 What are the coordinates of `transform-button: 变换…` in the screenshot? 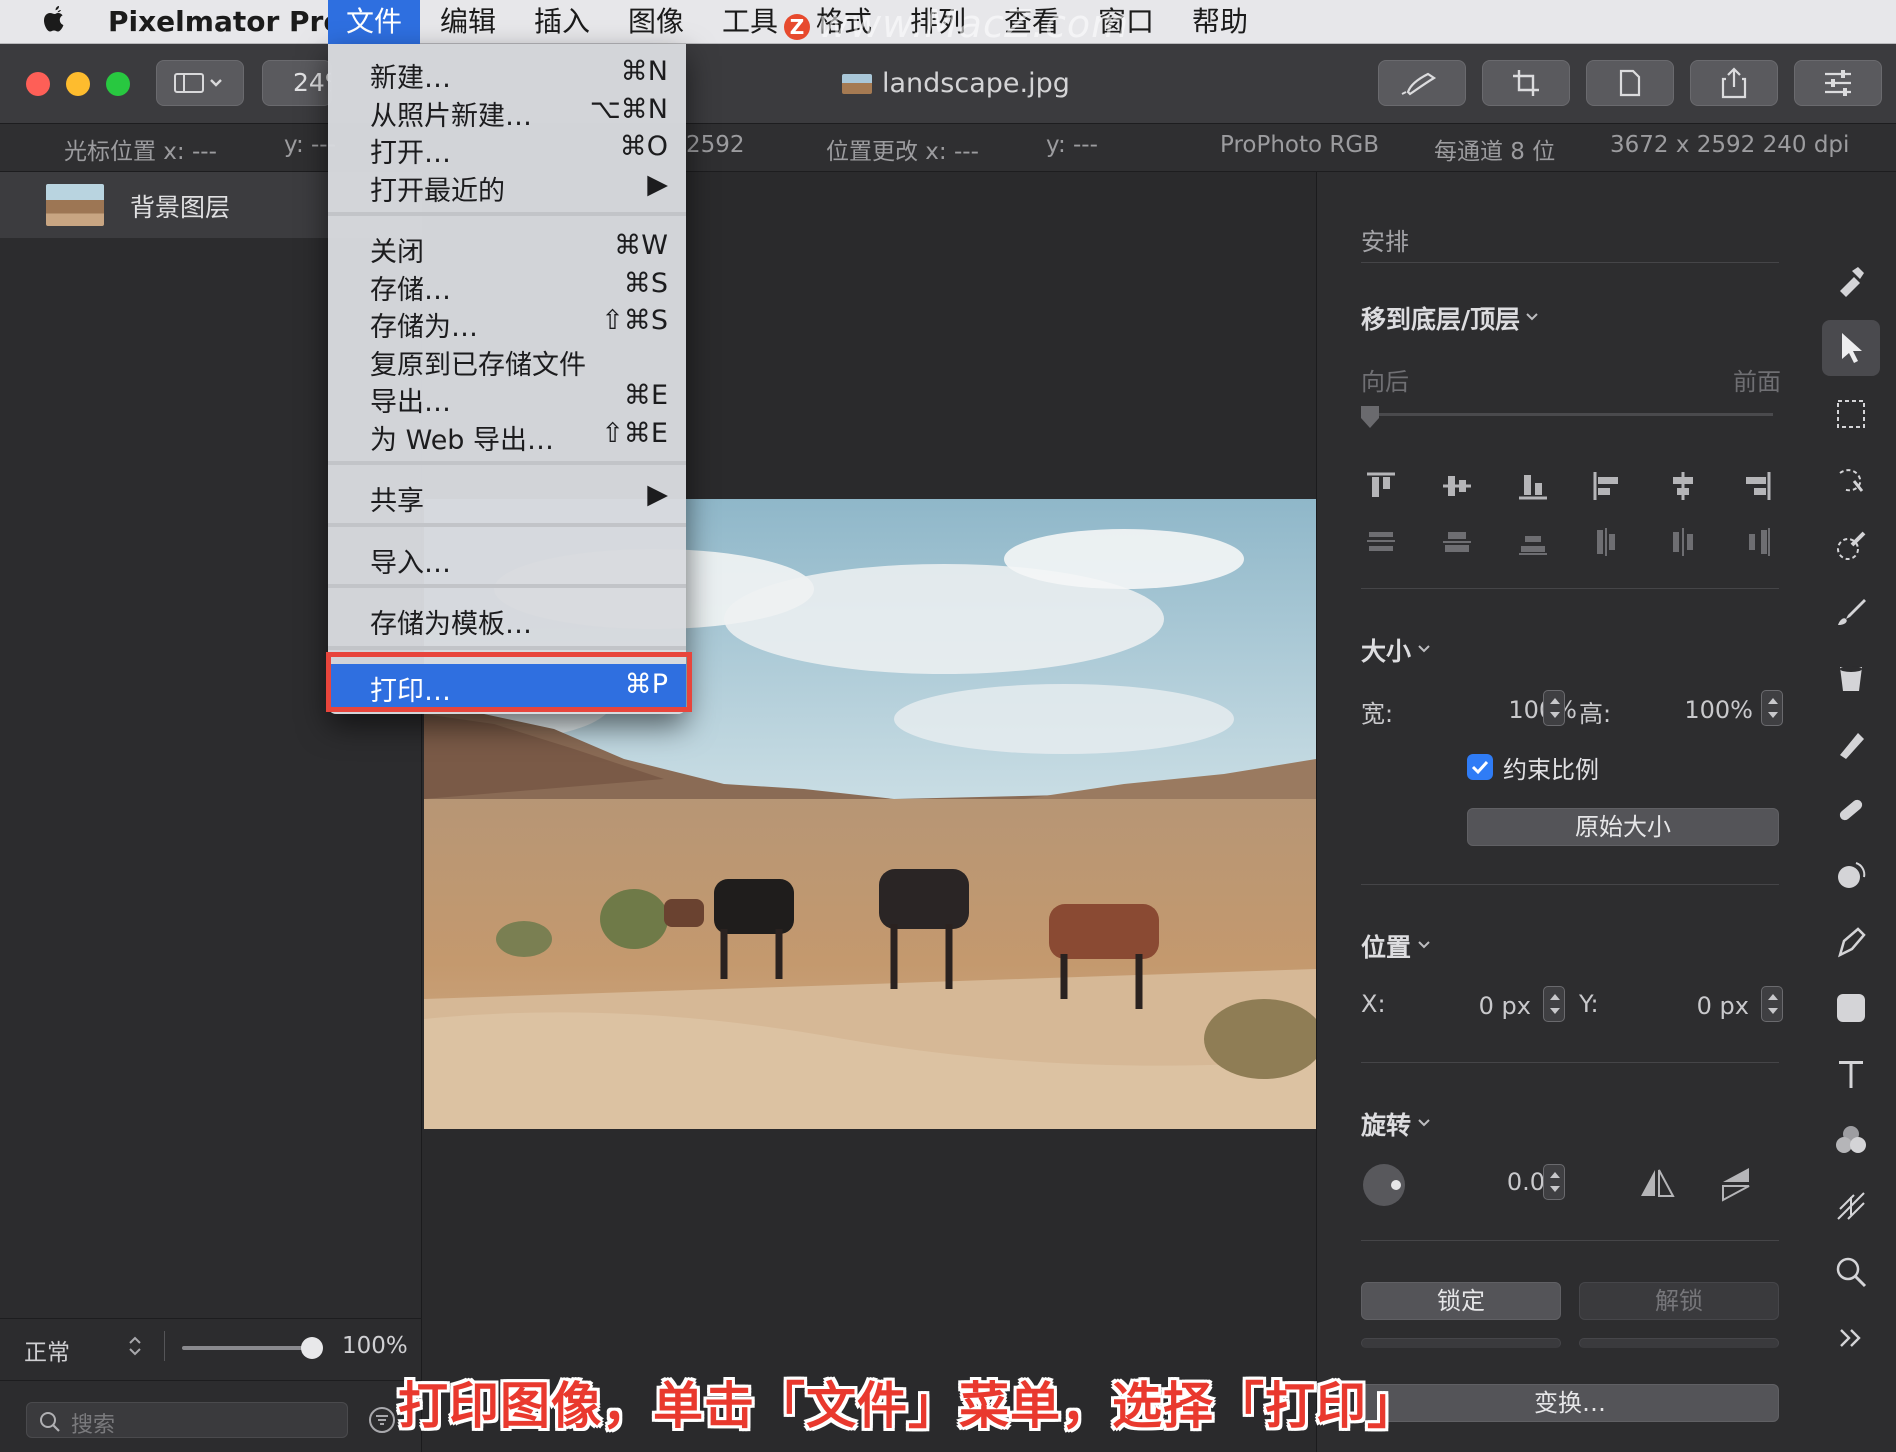 It's located at (1570, 1403).